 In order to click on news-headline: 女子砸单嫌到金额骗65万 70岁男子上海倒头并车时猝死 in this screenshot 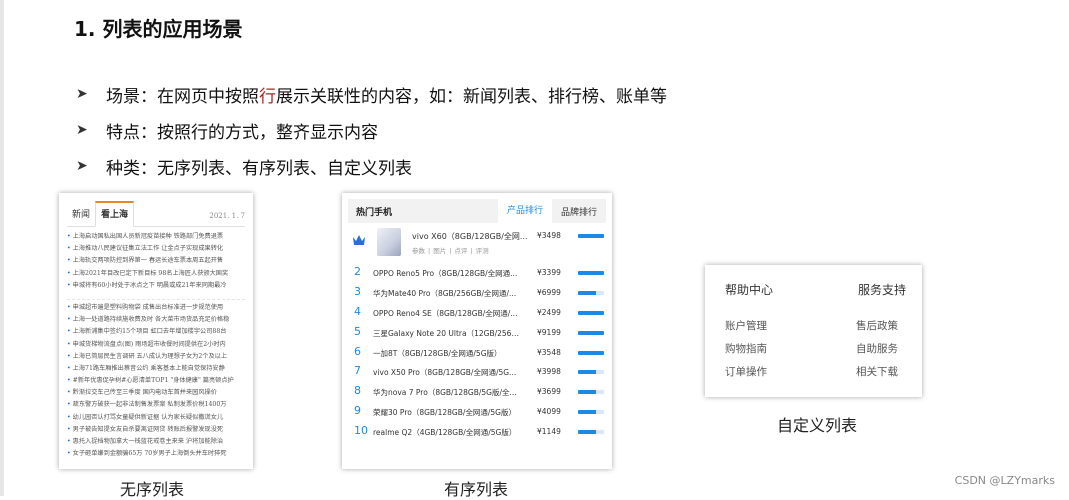, I will do `click(150, 453)`.